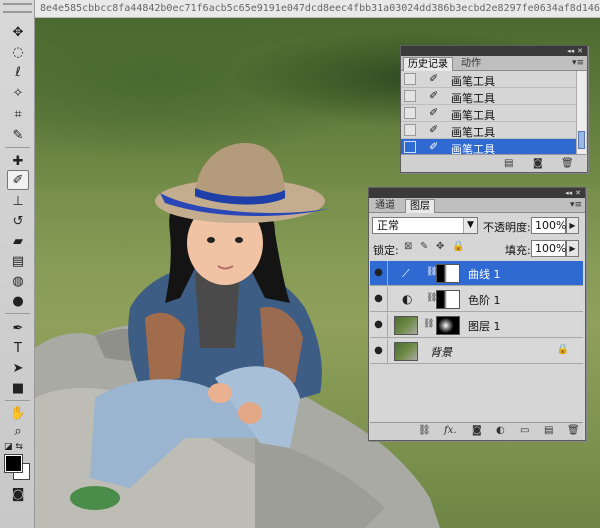 This screenshot has height=528, width=600. Describe the element at coordinates (18, 72) in the screenshot. I see `lasso-tool-icon: ℓ` at that location.